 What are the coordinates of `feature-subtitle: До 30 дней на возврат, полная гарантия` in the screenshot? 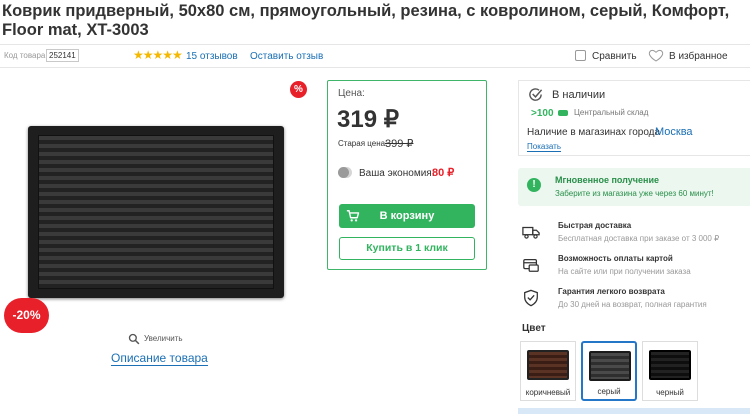 It's located at (632, 304).